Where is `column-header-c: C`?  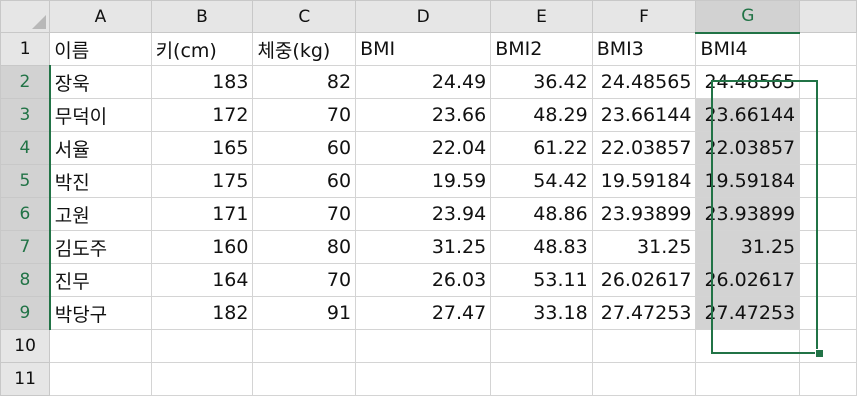 column-header-c: C is located at coordinates (304, 16).